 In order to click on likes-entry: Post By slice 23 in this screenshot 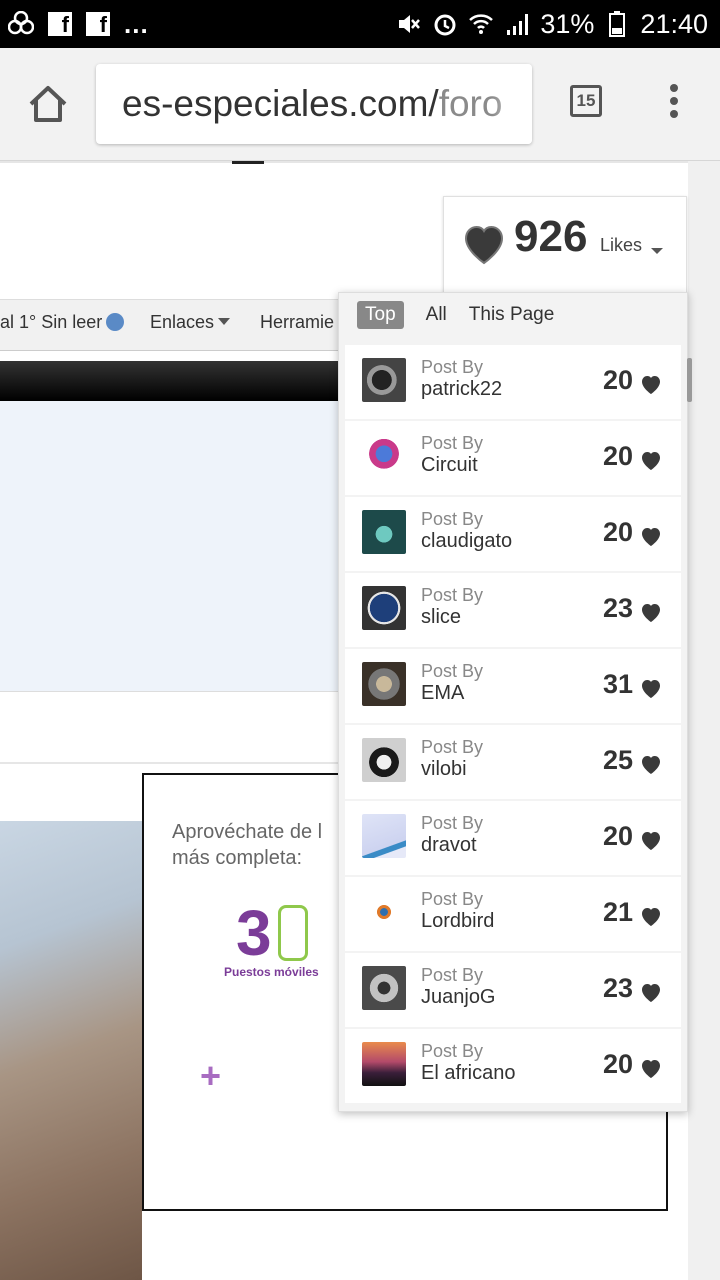, I will do `click(513, 610)`.